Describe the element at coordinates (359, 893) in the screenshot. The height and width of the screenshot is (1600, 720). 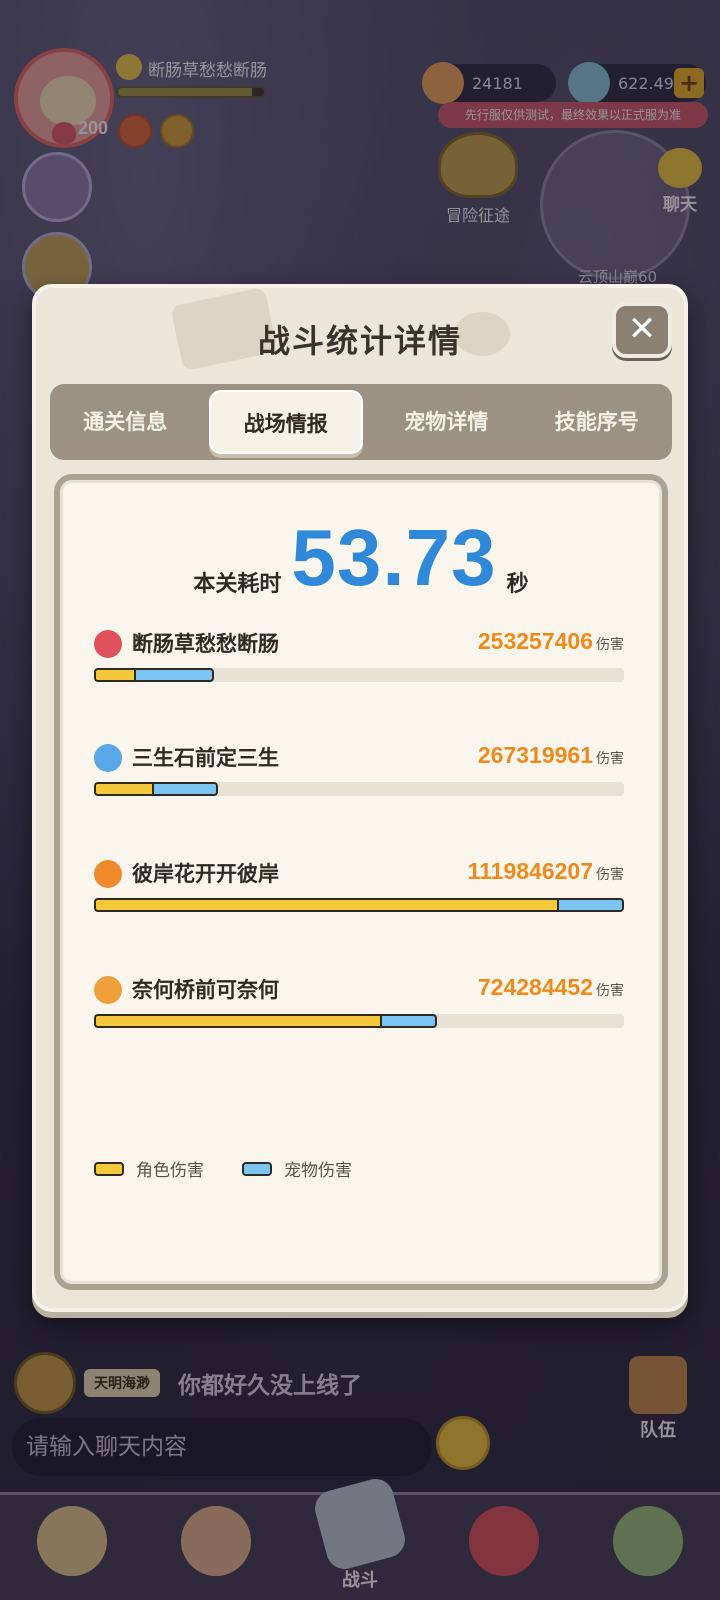
I see `damage-row: 彼岸花开开彼岸 1119846207 伤害` at that location.